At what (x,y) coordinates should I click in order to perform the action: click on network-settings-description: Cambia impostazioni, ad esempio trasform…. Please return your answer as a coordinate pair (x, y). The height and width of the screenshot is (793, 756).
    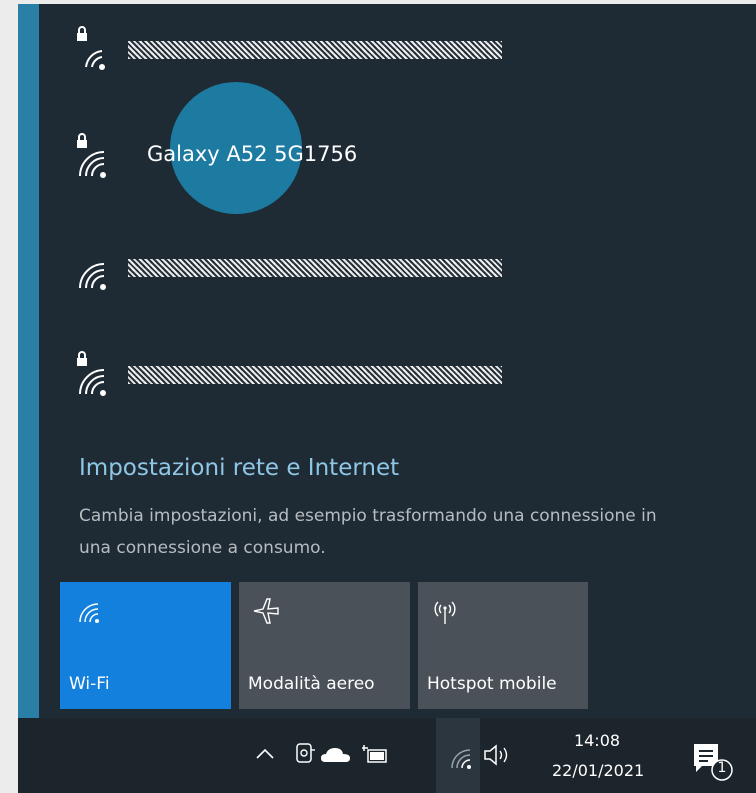
    Looking at the image, I should click on (368, 532).